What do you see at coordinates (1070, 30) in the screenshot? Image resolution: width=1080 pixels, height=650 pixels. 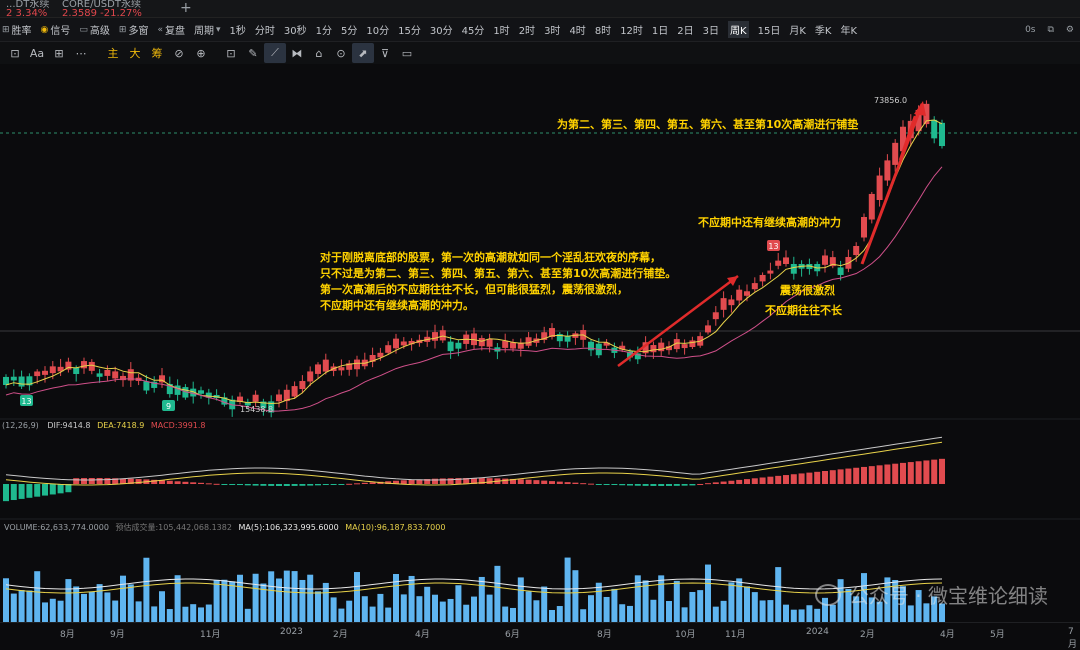 I see `settings-icon: ⚙` at bounding box center [1070, 30].